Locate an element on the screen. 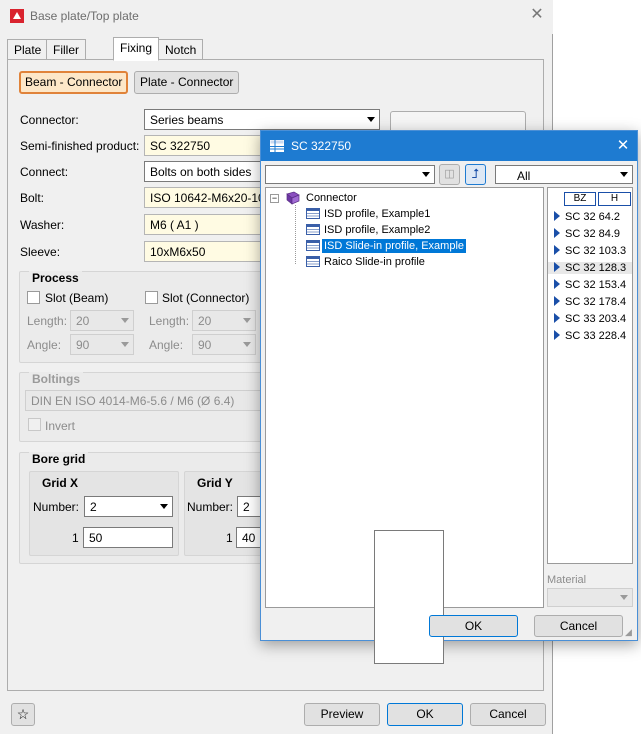  column-header-bz: BZ is located at coordinates (580, 199).